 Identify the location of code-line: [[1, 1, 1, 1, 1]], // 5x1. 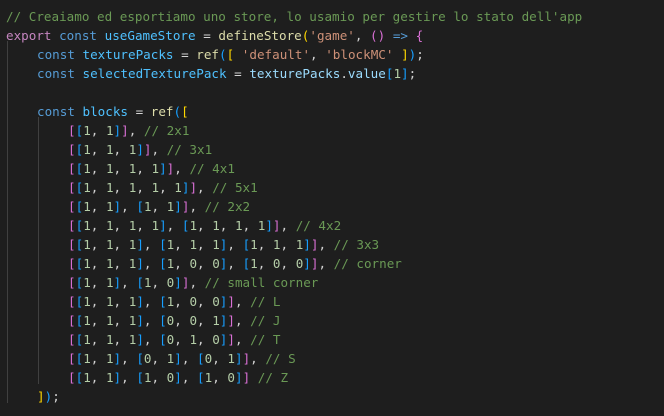
(163, 187).